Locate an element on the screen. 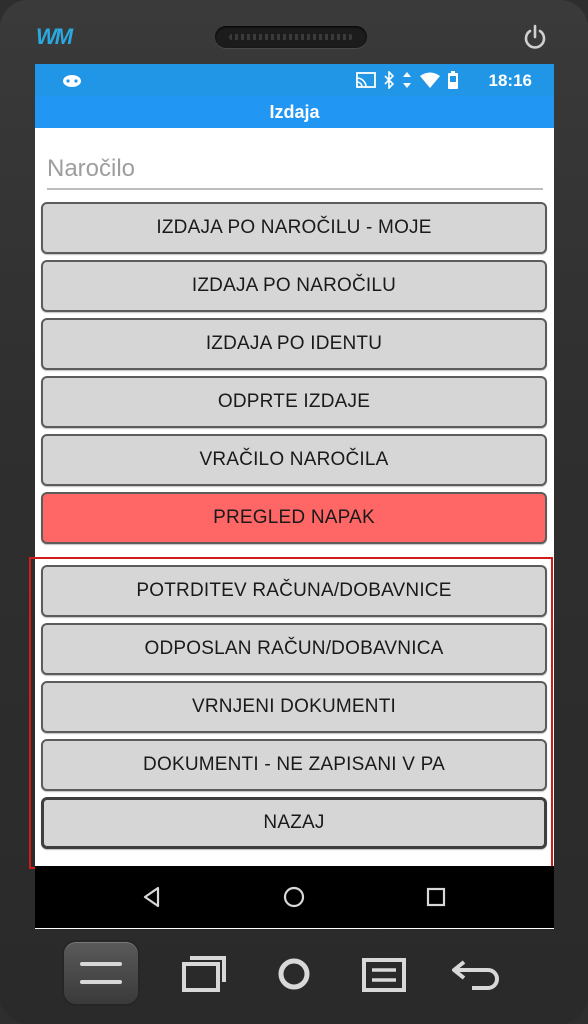 This screenshot has height=1024, width=588. data-arrows-icon is located at coordinates (407, 80).